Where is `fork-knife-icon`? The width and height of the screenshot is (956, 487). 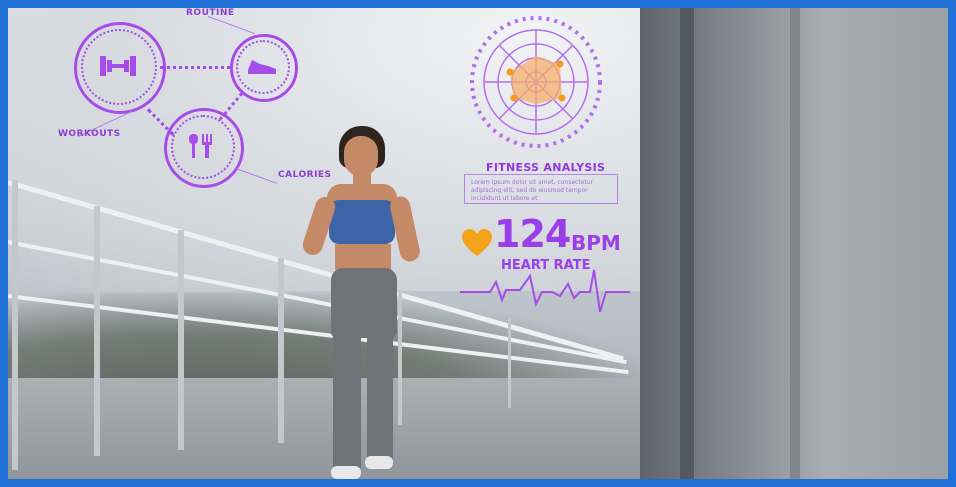
fork-knife-icon is located at coordinates (200, 146).